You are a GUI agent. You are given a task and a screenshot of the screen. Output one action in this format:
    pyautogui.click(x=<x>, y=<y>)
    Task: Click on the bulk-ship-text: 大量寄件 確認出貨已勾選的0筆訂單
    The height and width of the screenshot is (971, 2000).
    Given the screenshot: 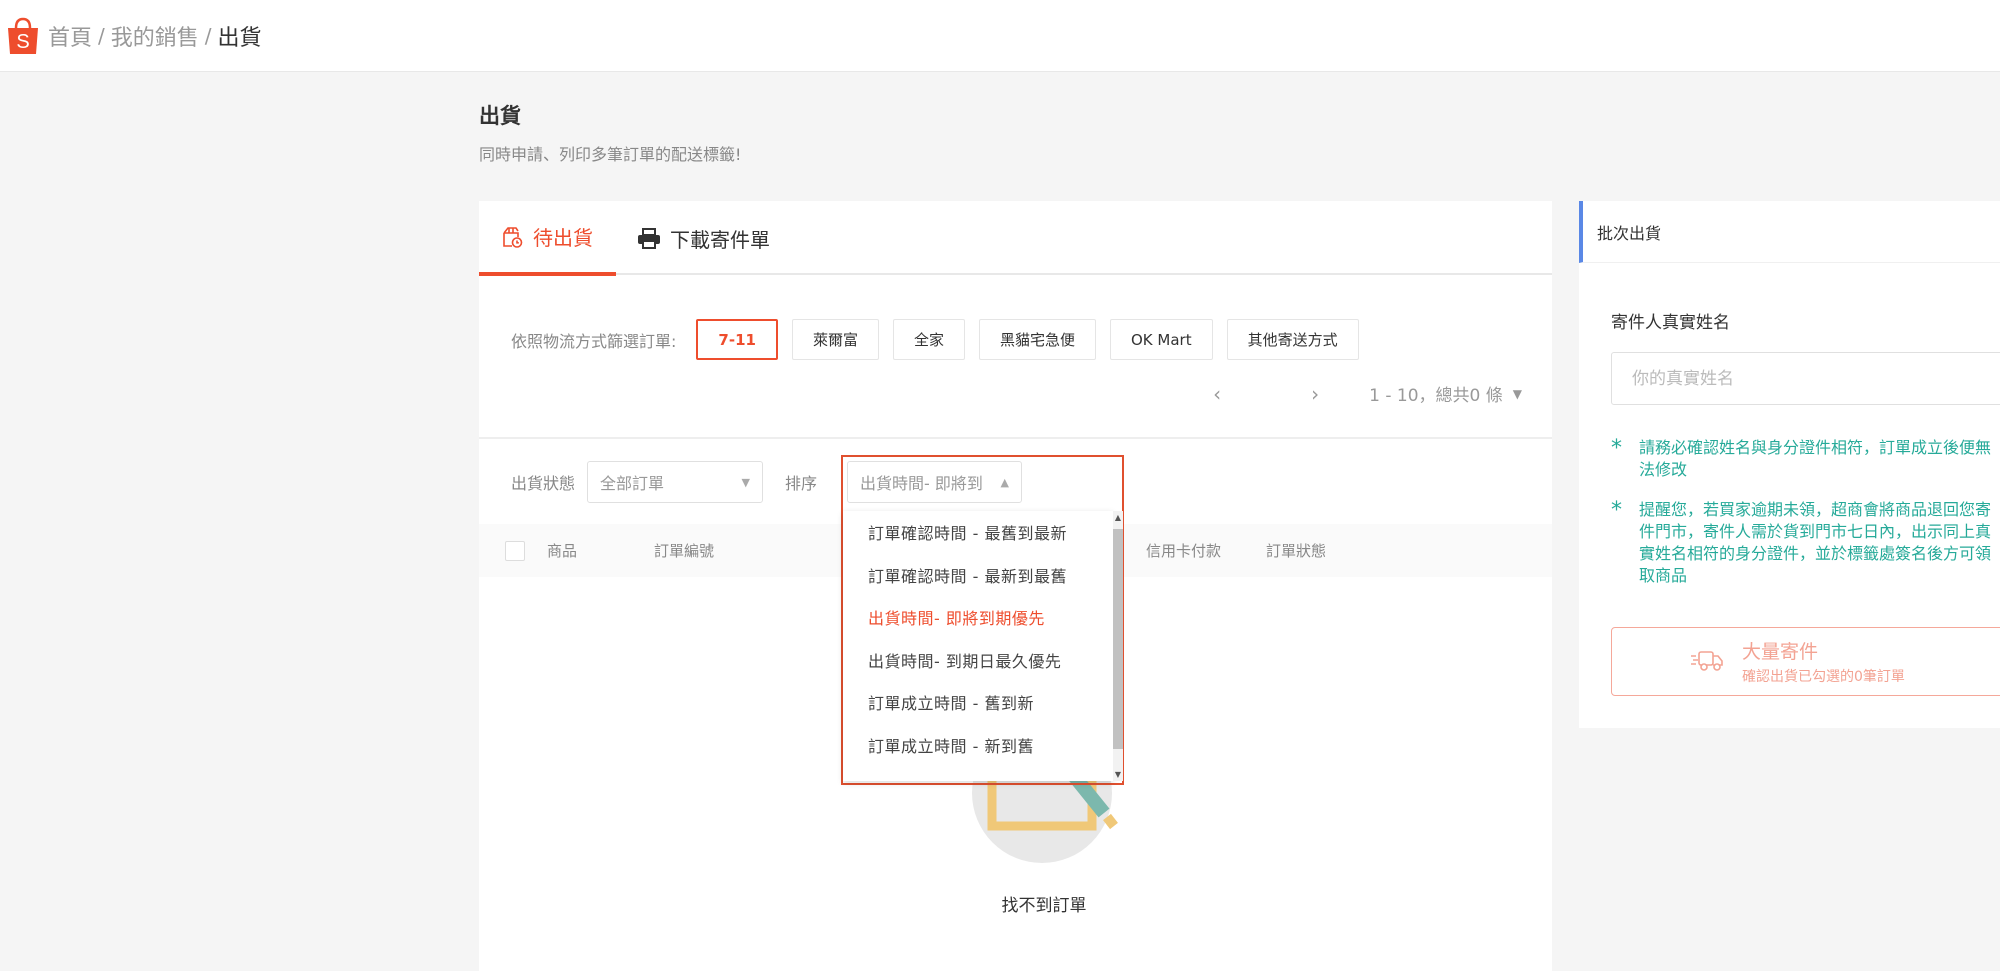 What is the action you would take?
    pyautogui.click(x=1823, y=661)
    